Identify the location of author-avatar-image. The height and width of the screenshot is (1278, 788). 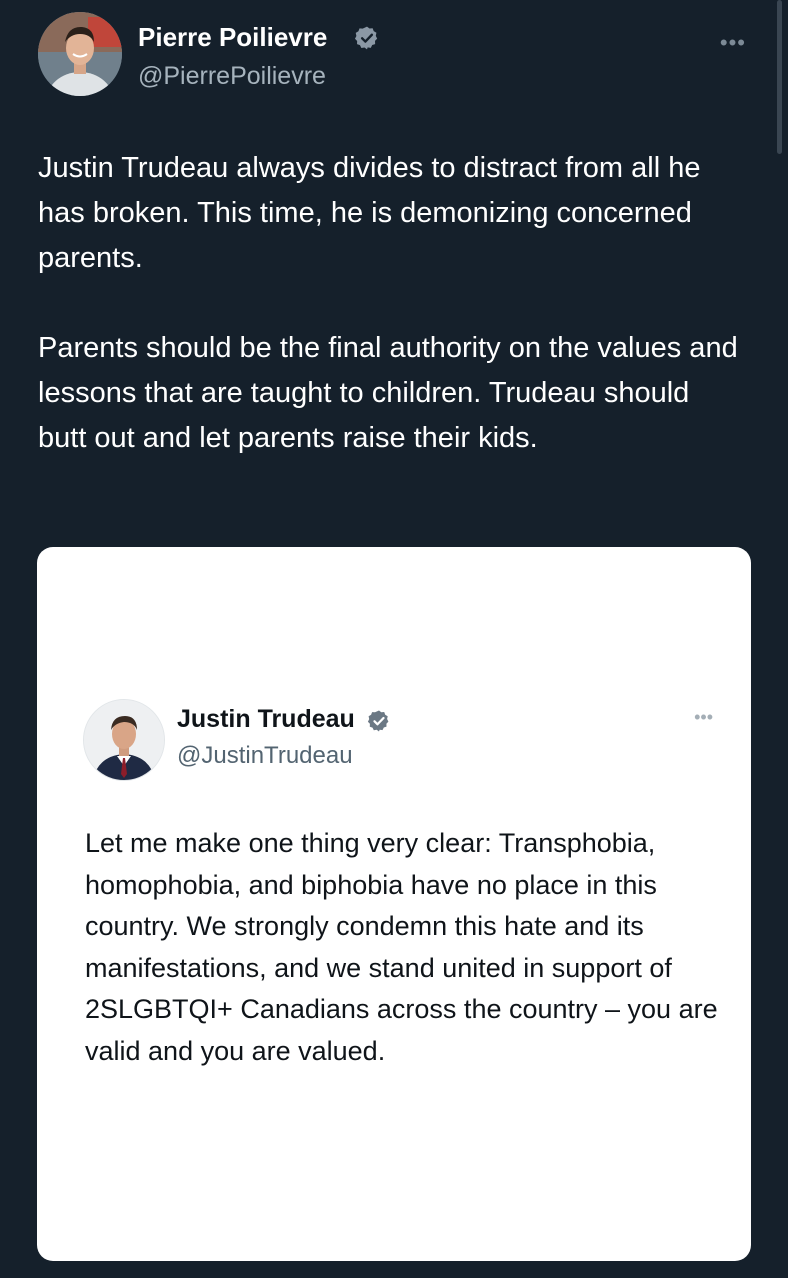
(80, 54).